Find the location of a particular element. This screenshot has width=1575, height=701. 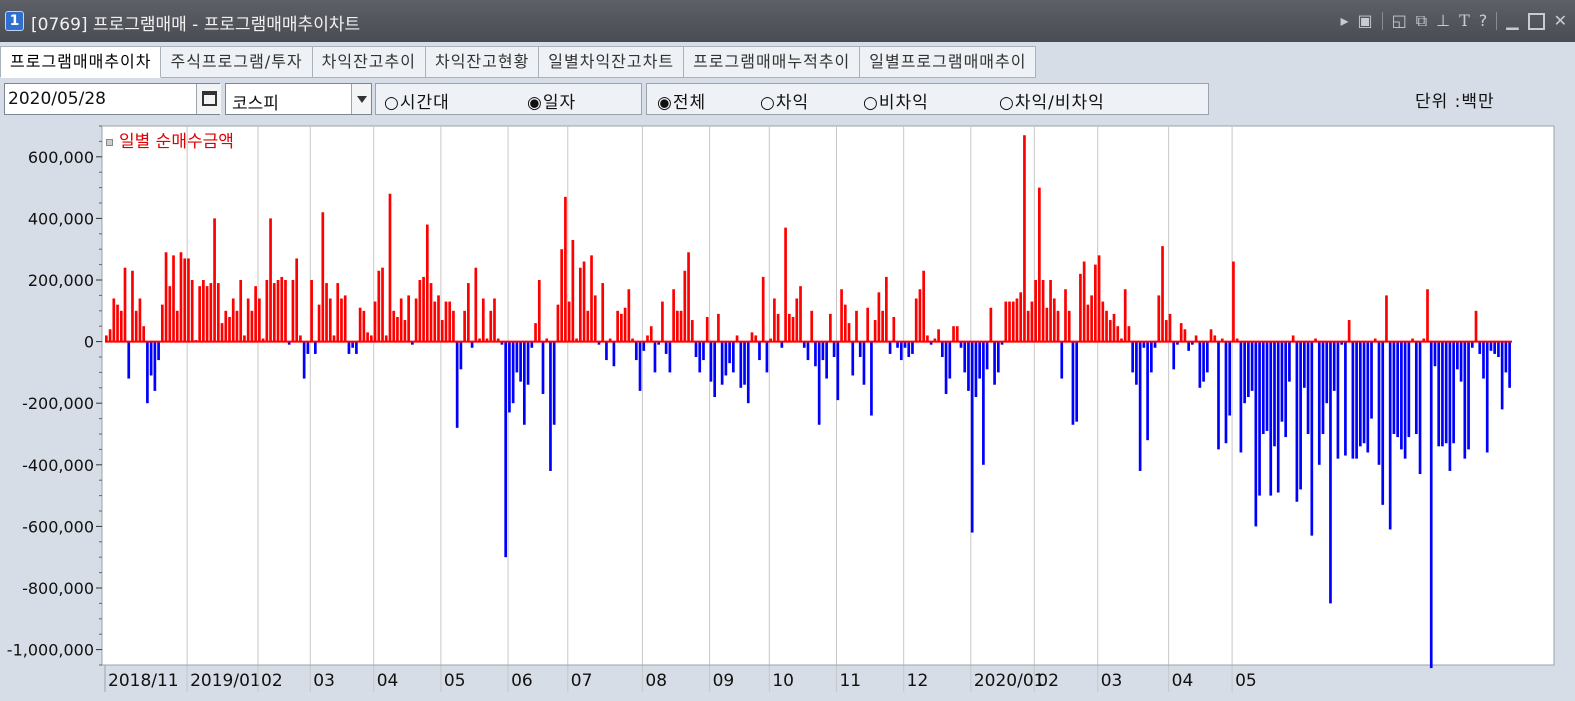

tab-program-trading-trend: 프로그램매매추이차 is located at coordinates (81, 62).